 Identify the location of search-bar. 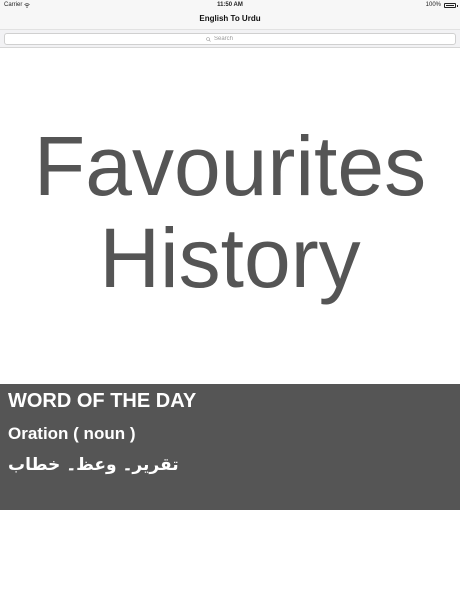
(230, 39).